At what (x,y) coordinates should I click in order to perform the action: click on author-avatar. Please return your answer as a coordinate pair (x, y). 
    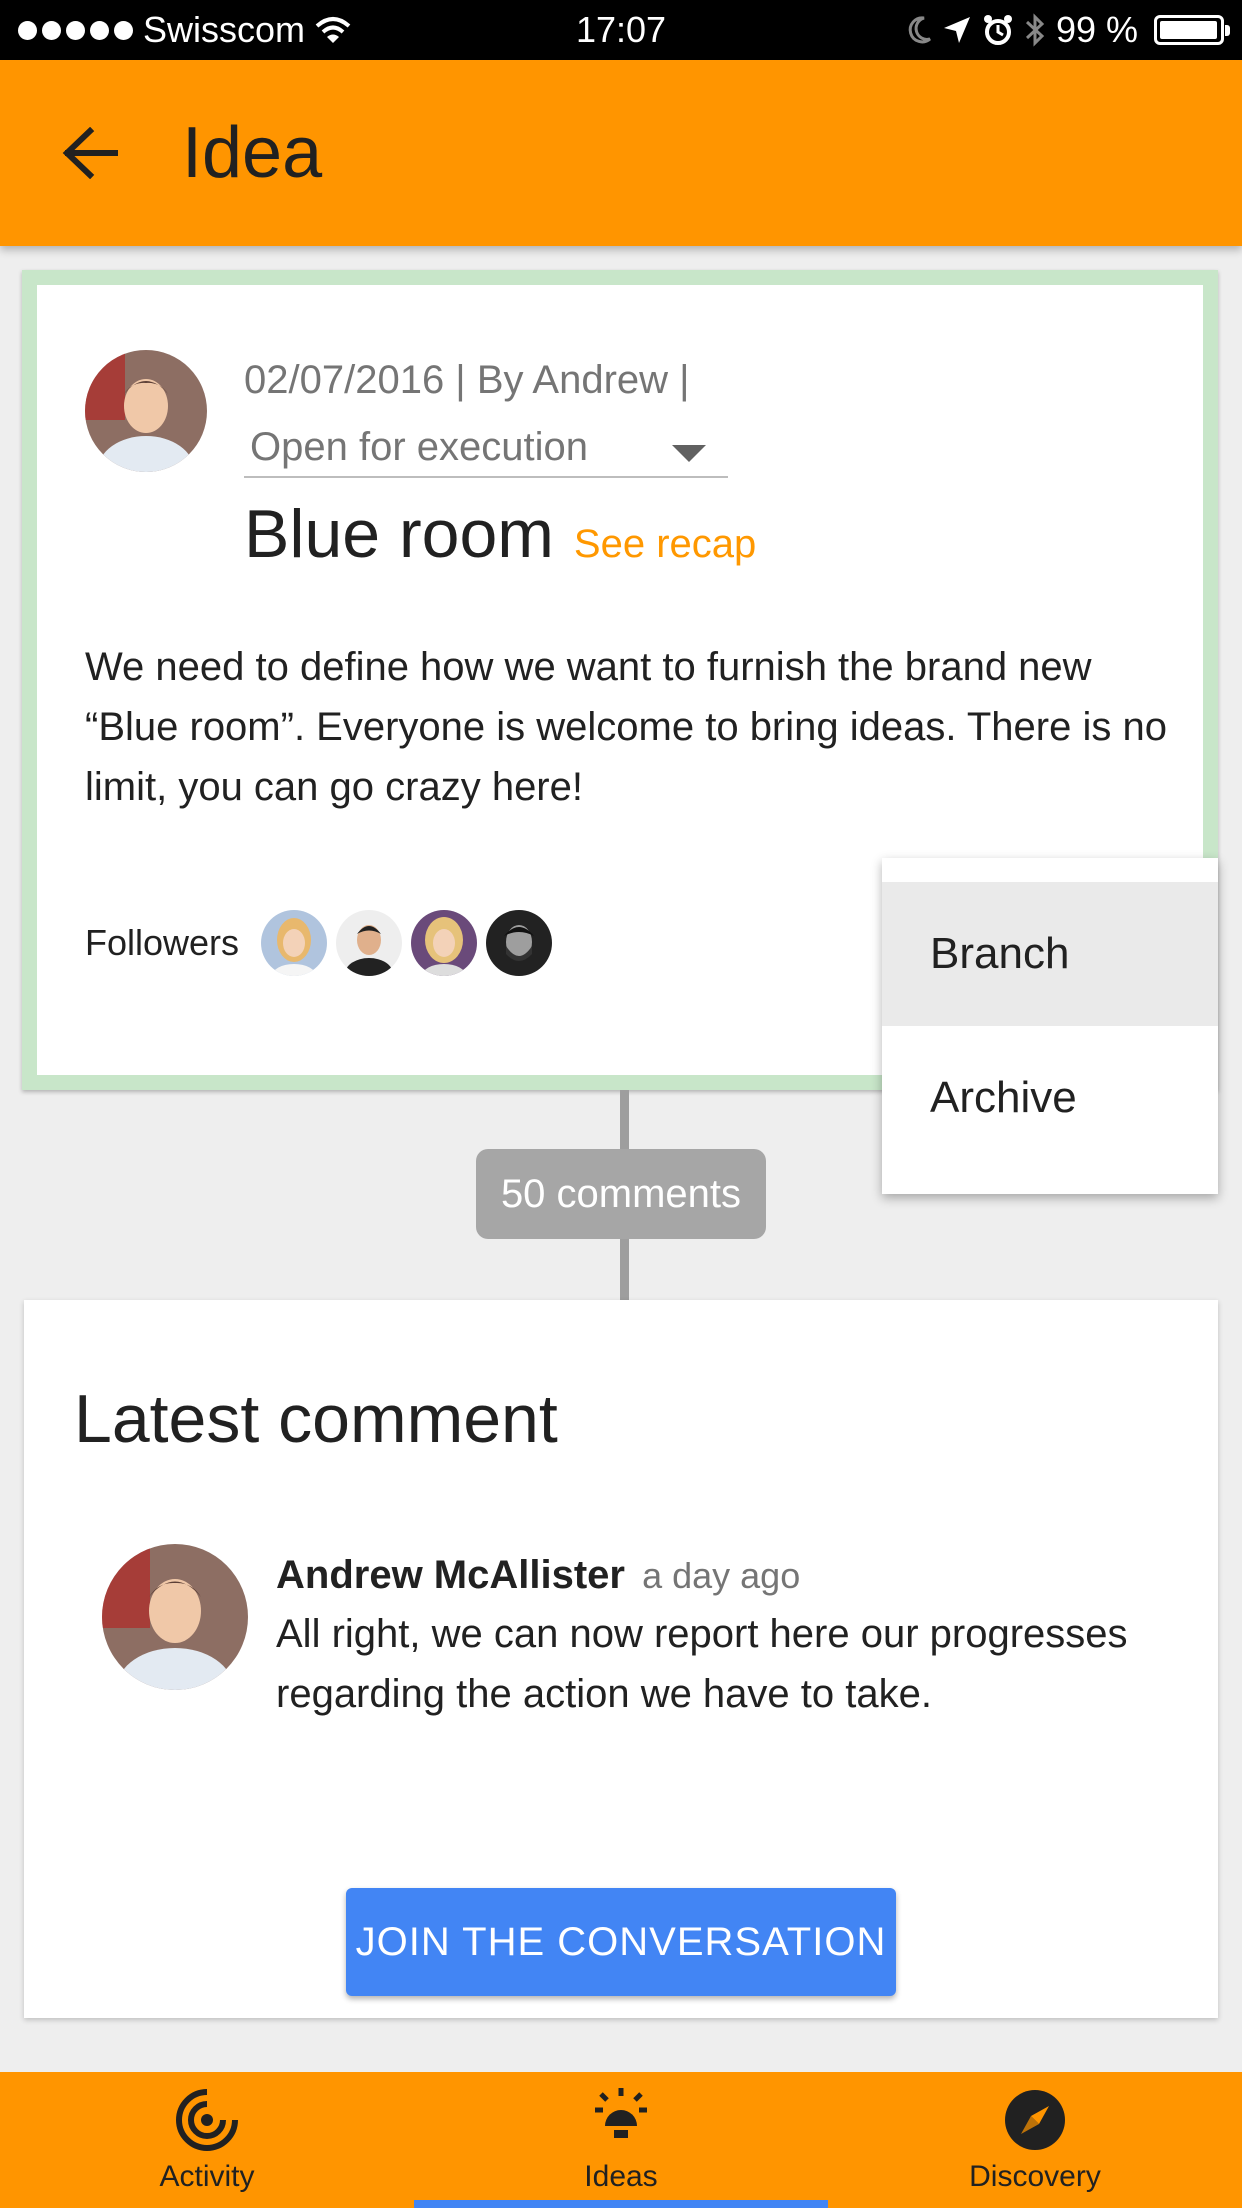
    Looking at the image, I should click on (146, 411).